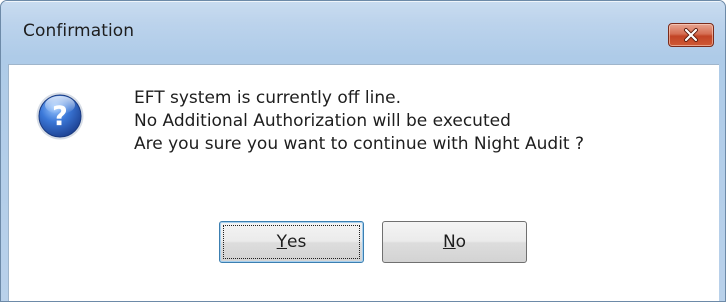 This screenshot has height=302, width=726. I want to click on close-icon, so click(691, 35).